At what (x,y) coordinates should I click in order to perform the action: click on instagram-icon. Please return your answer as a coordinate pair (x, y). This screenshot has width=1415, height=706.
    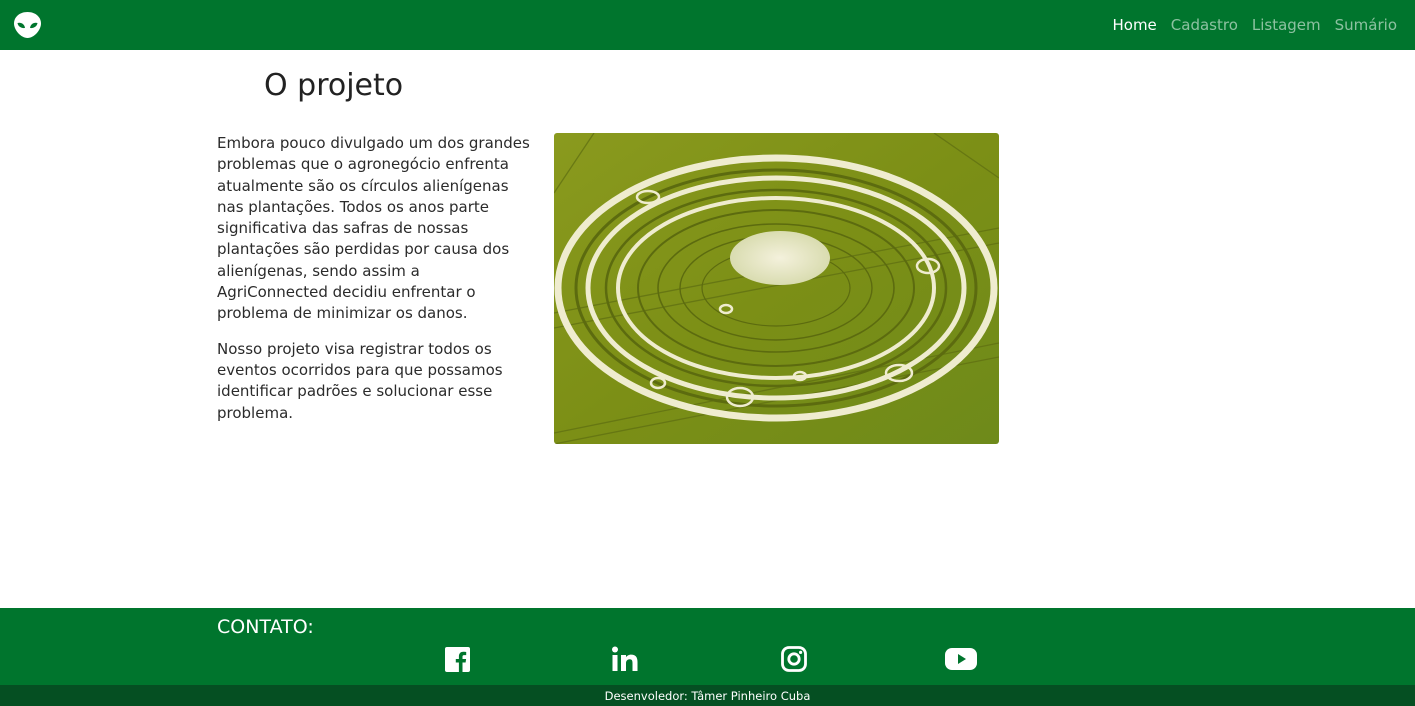
    Looking at the image, I should click on (794, 659).